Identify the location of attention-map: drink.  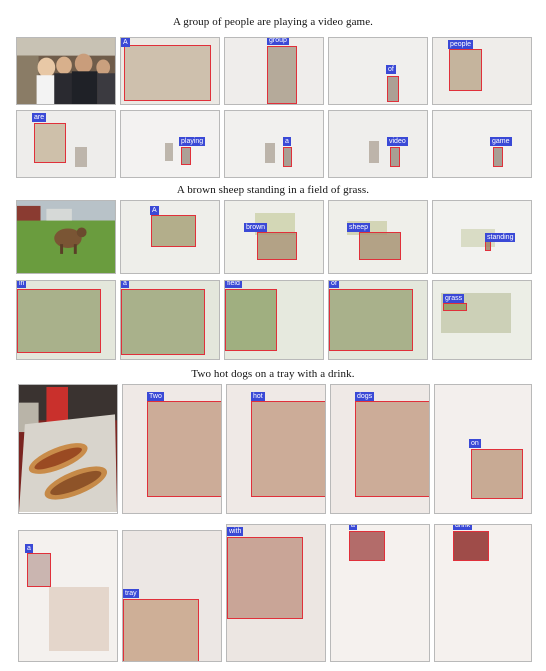
(483, 593).